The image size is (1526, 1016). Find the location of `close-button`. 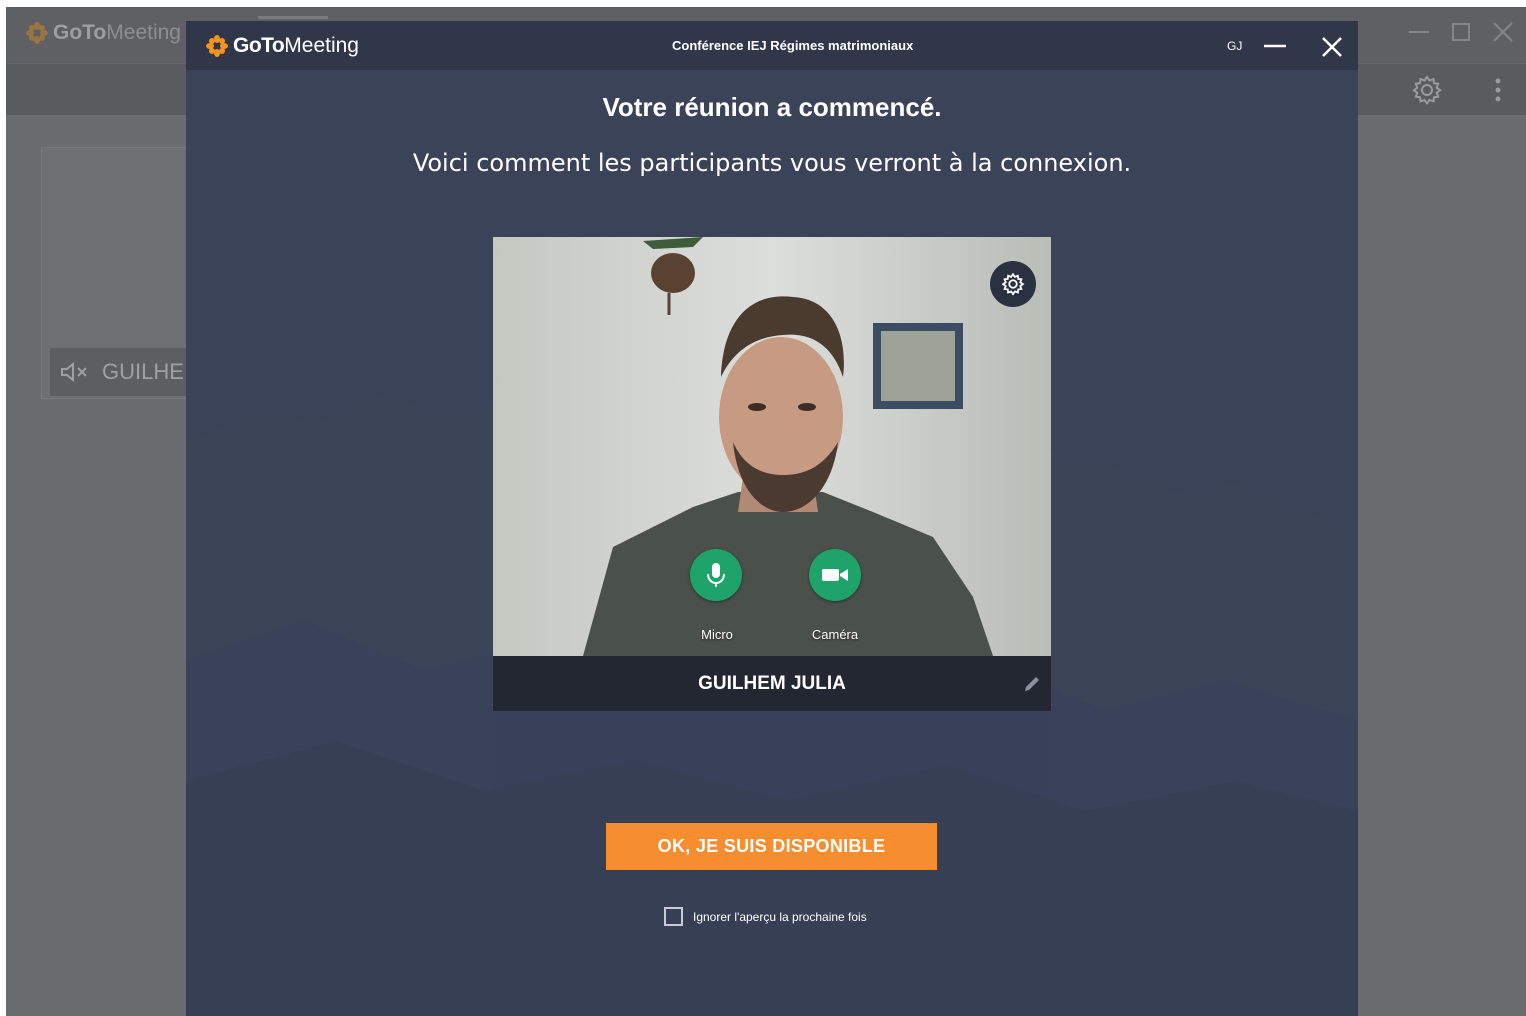

close-button is located at coordinates (1332, 47).